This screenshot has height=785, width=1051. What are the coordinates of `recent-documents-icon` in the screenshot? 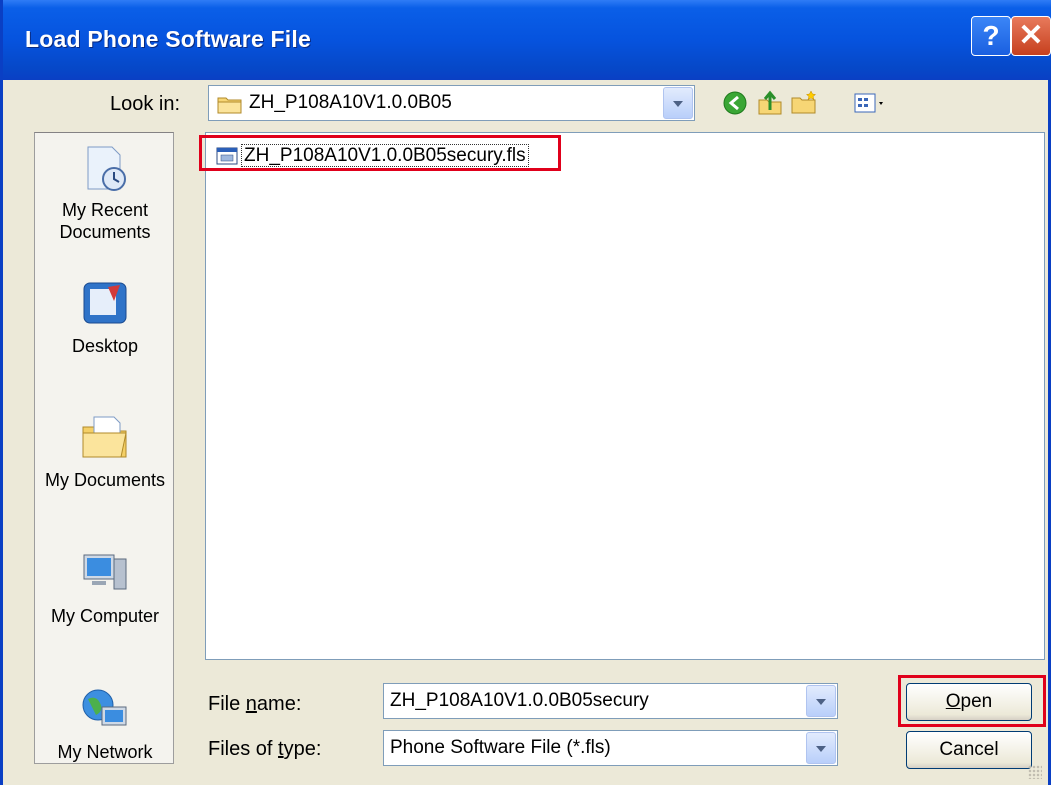 It's located at (106, 168).